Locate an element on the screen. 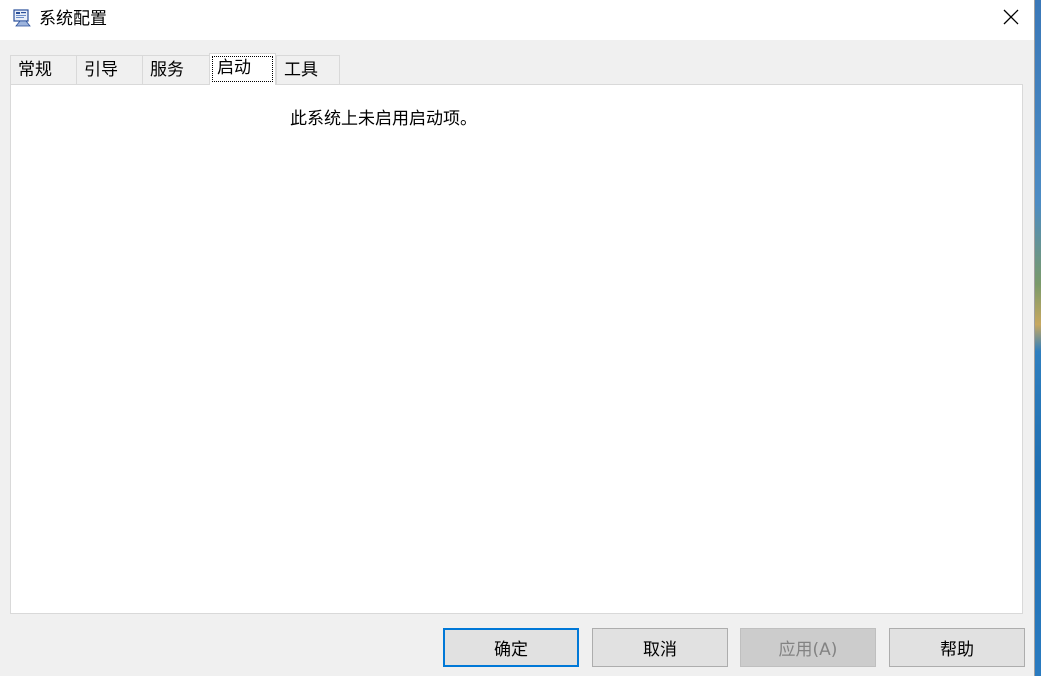  msconfig-app-icon is located at coordinates (22, 18).